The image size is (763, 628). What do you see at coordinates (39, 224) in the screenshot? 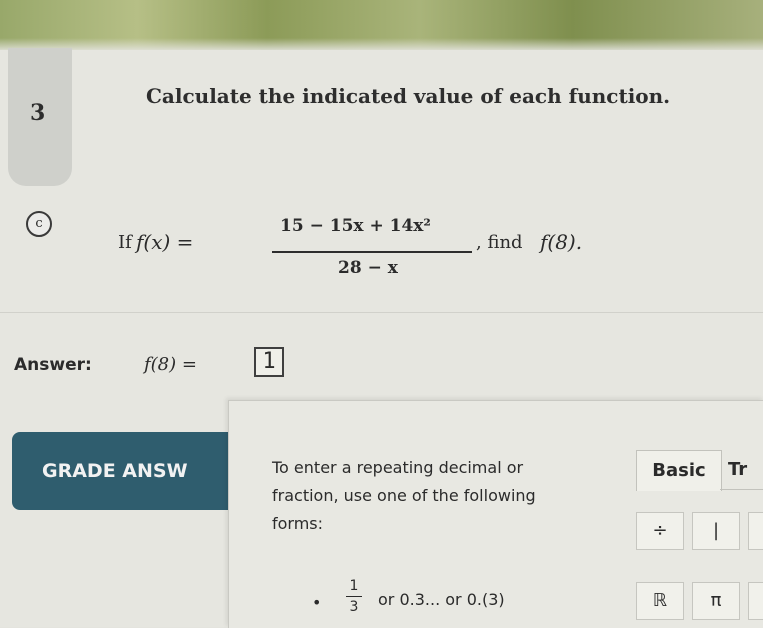
I see `part-label: c` at bounding box center [39, 224].